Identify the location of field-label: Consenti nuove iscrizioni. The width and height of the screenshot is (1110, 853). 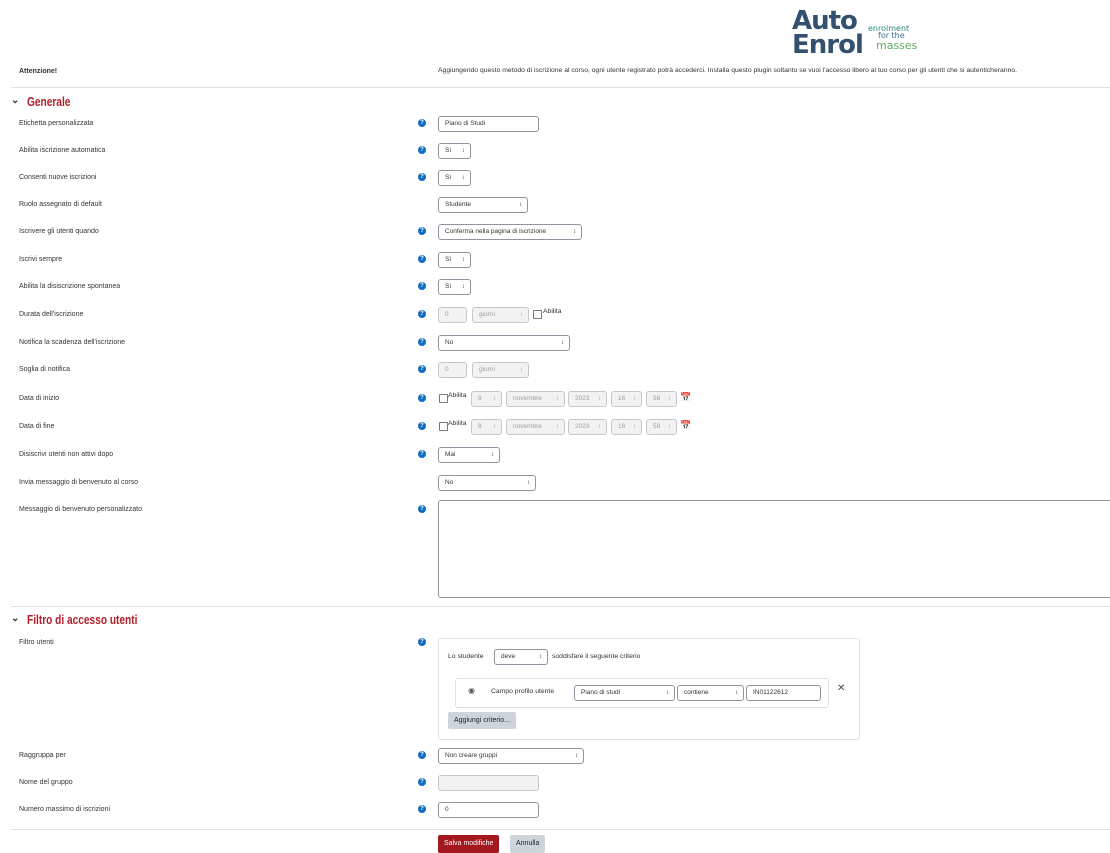
(58, 177).